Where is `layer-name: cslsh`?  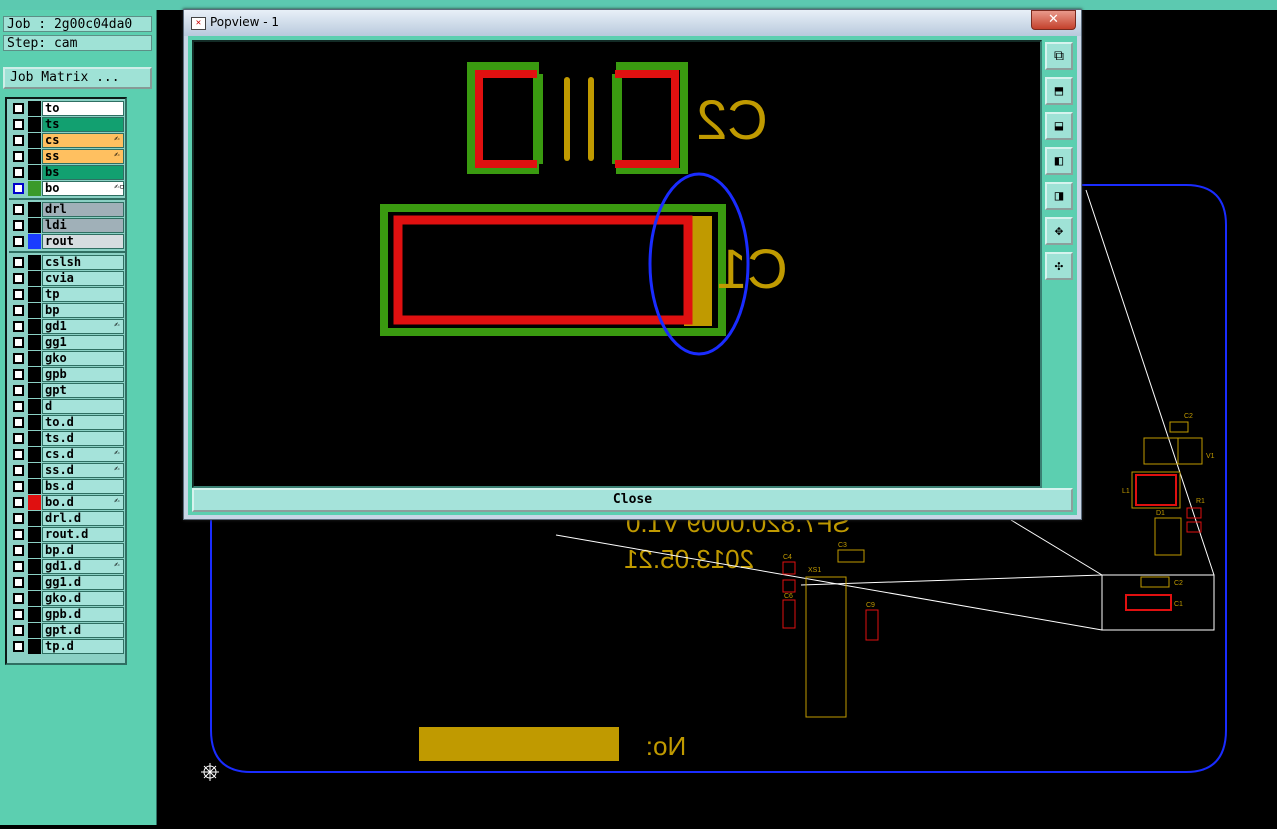
layer-name: cslsh is located at coordinates (83, 262).